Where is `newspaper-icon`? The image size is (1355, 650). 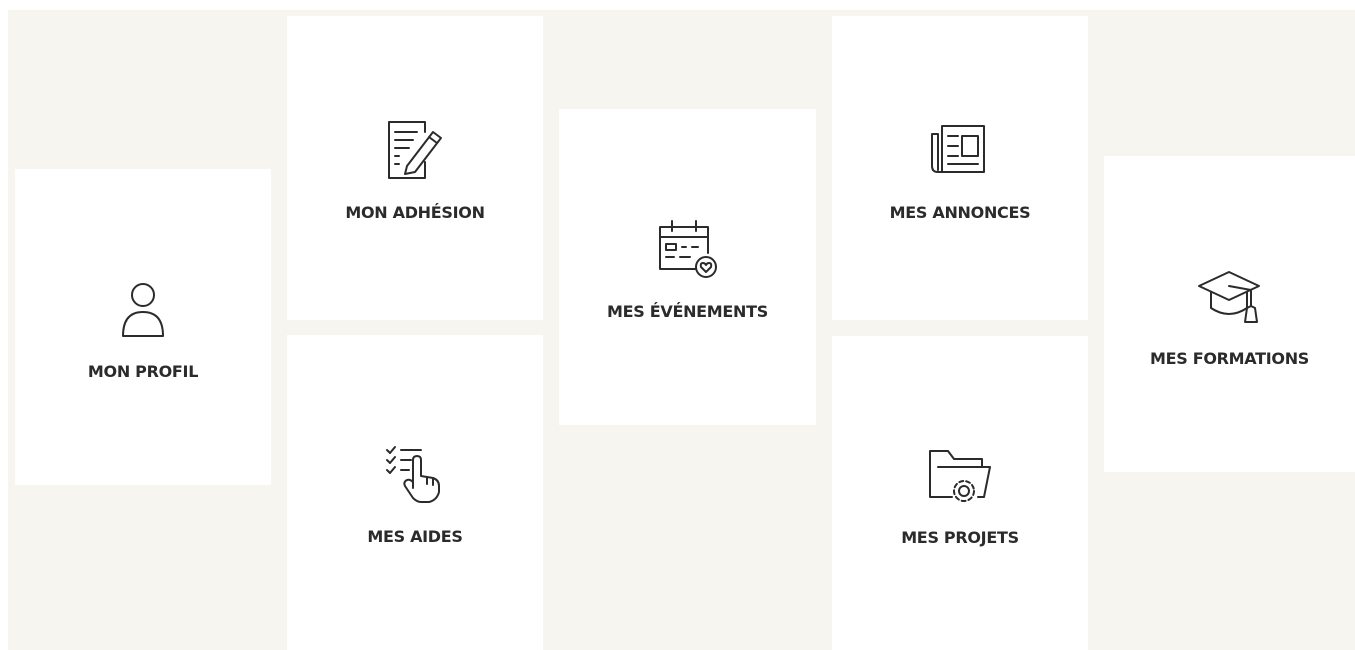 newspaper-icon is located at coordinates (960, 150).